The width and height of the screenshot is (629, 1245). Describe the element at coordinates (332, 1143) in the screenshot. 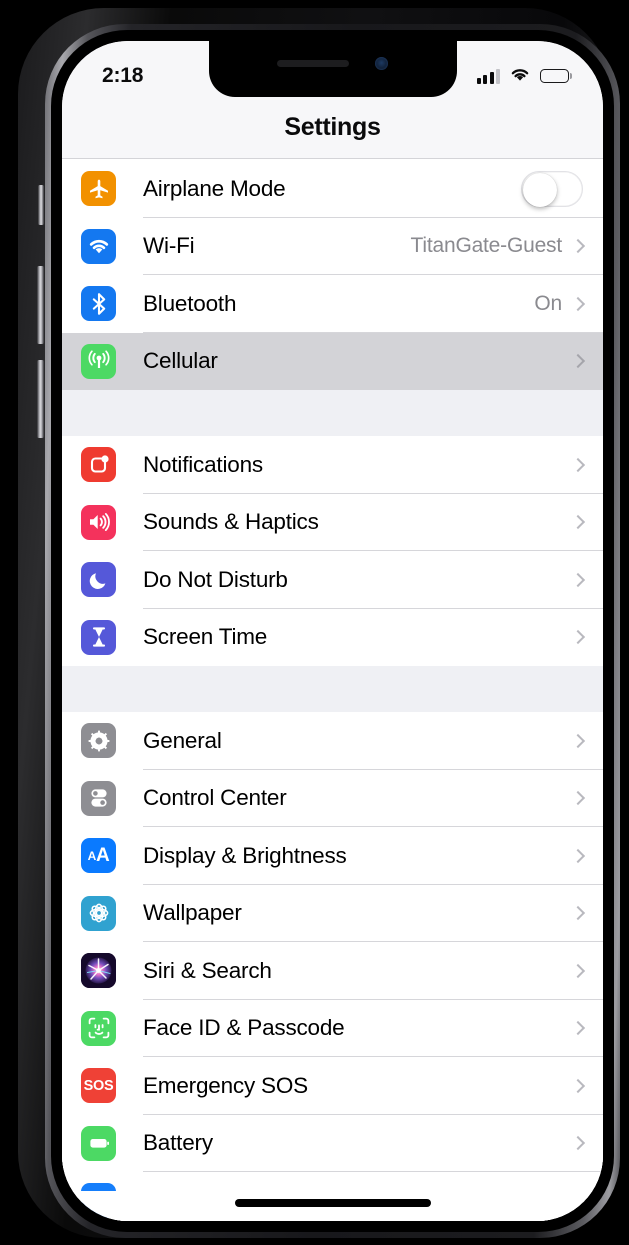

I see `settings-row-battery: Battery` at that location.